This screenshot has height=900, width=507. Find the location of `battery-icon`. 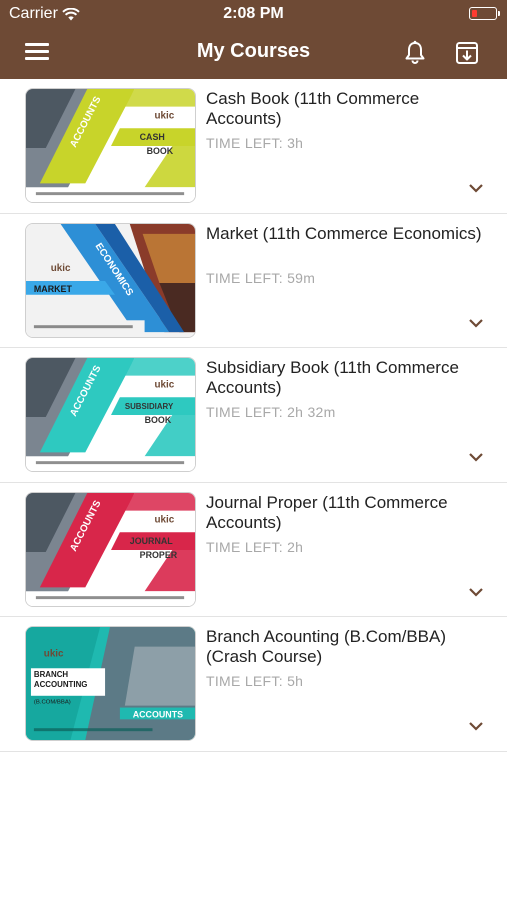

battery-icon is located at coordinates (484, 13).